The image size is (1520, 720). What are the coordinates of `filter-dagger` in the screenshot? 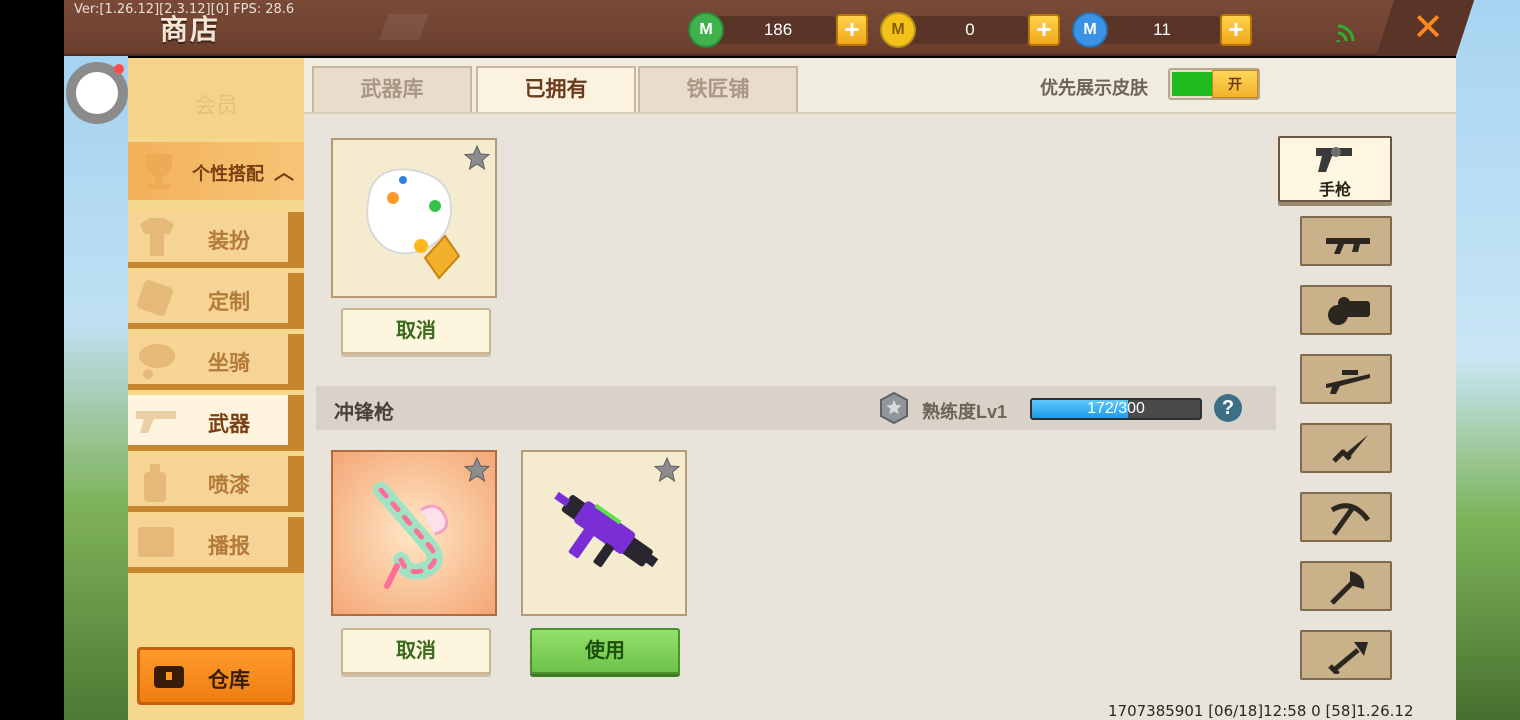 It's located at (1346, 448).